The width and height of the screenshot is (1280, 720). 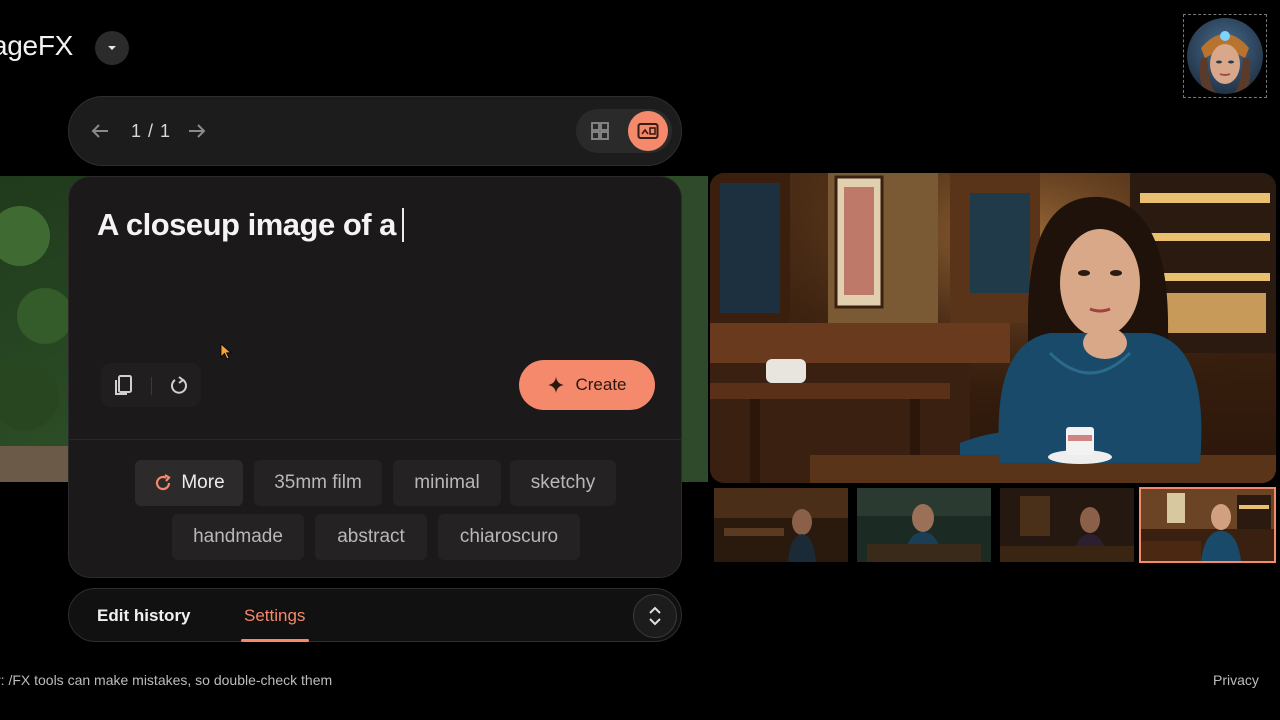 I want to click on copy-prompt-button, so click(x=123, y=385).